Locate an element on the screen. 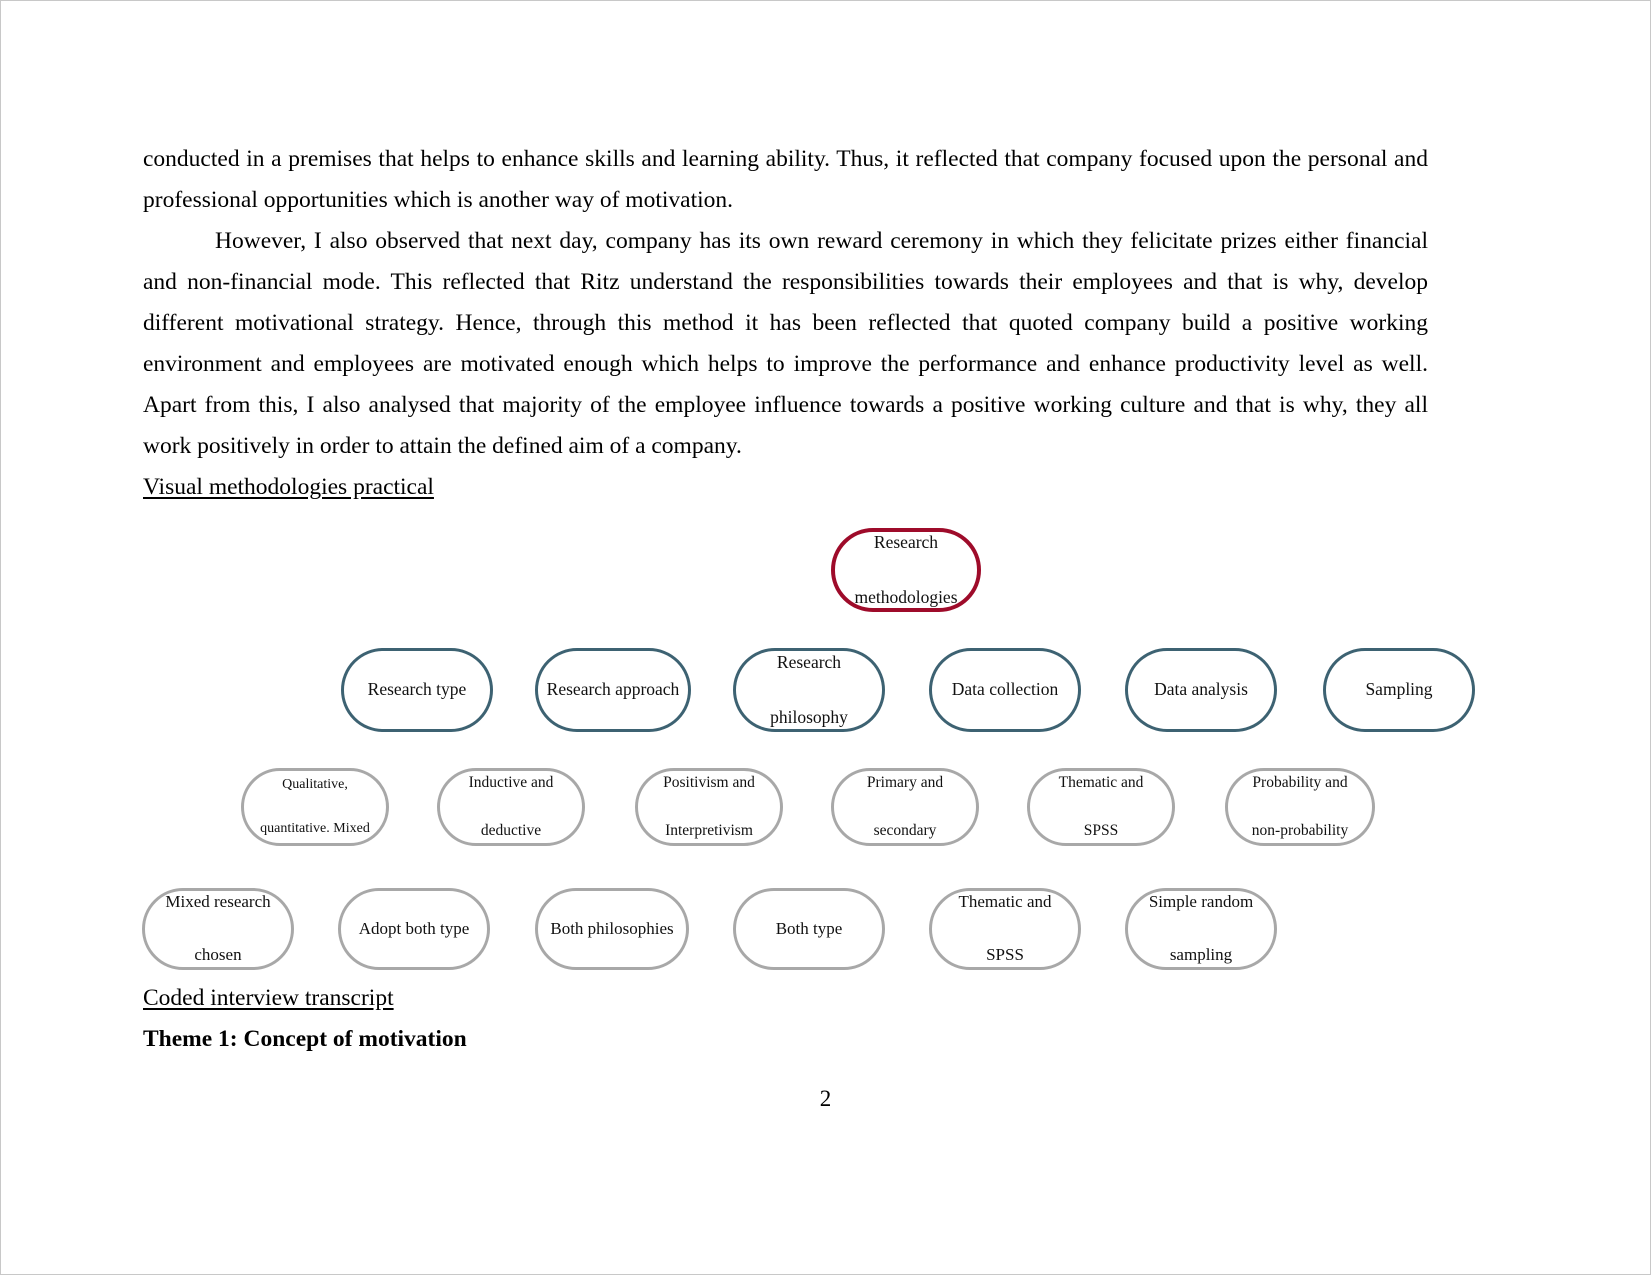  diagram-node-both-philosophies: Both philosophies is located at coordinates (612, 929).